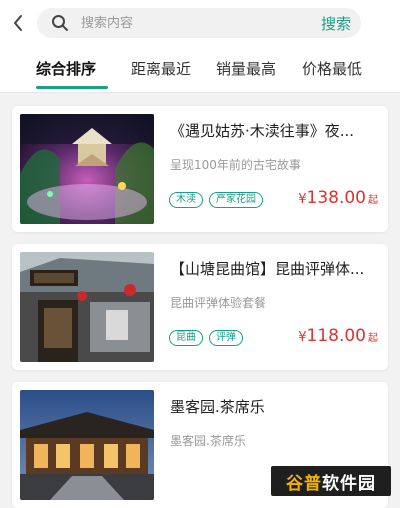 The width and height of the screenshot is (400, 508). What do you see at coordinates (336, 23) in the screenshot?
I see `search-button: 搜索` at bounding box center [336, 23].